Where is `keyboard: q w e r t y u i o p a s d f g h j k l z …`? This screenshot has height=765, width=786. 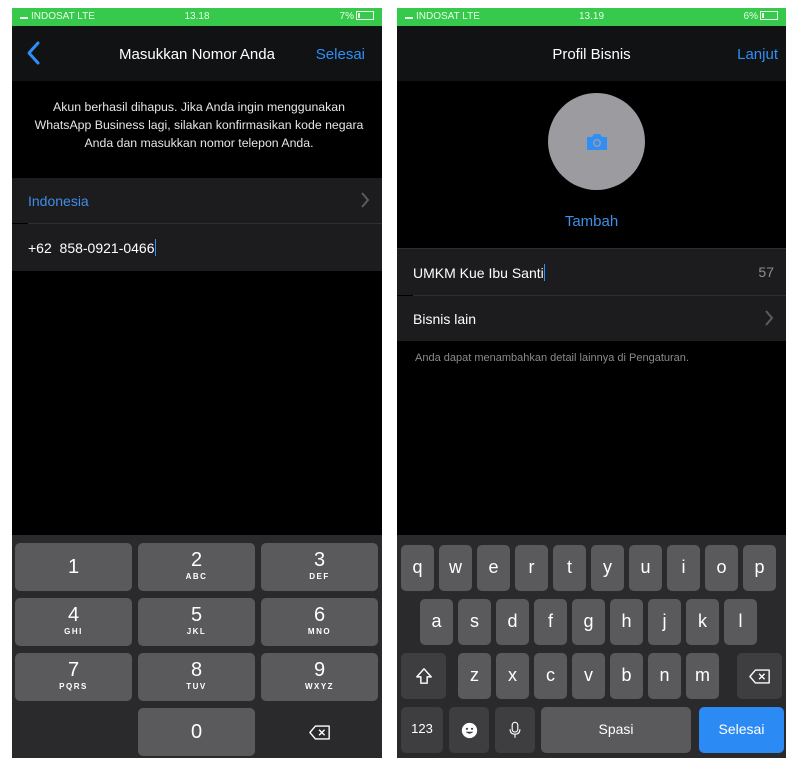
keyboard: q w e r t y u i o p a s d f g h j k l z … is located at coordinates (591, 646).